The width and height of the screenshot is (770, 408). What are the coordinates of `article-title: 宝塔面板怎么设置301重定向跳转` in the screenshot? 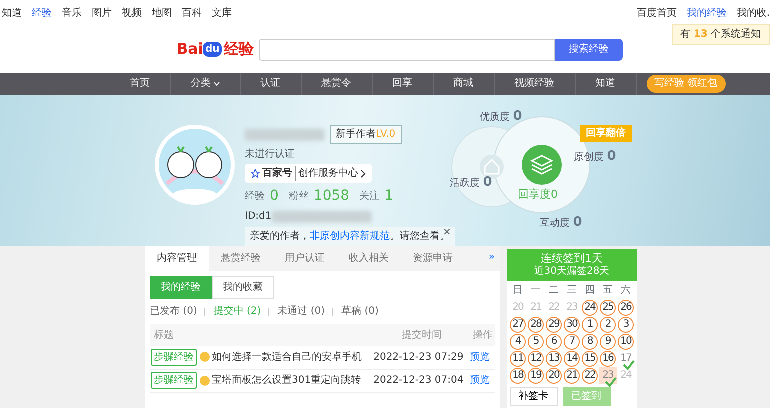 It's located at (287, 380).